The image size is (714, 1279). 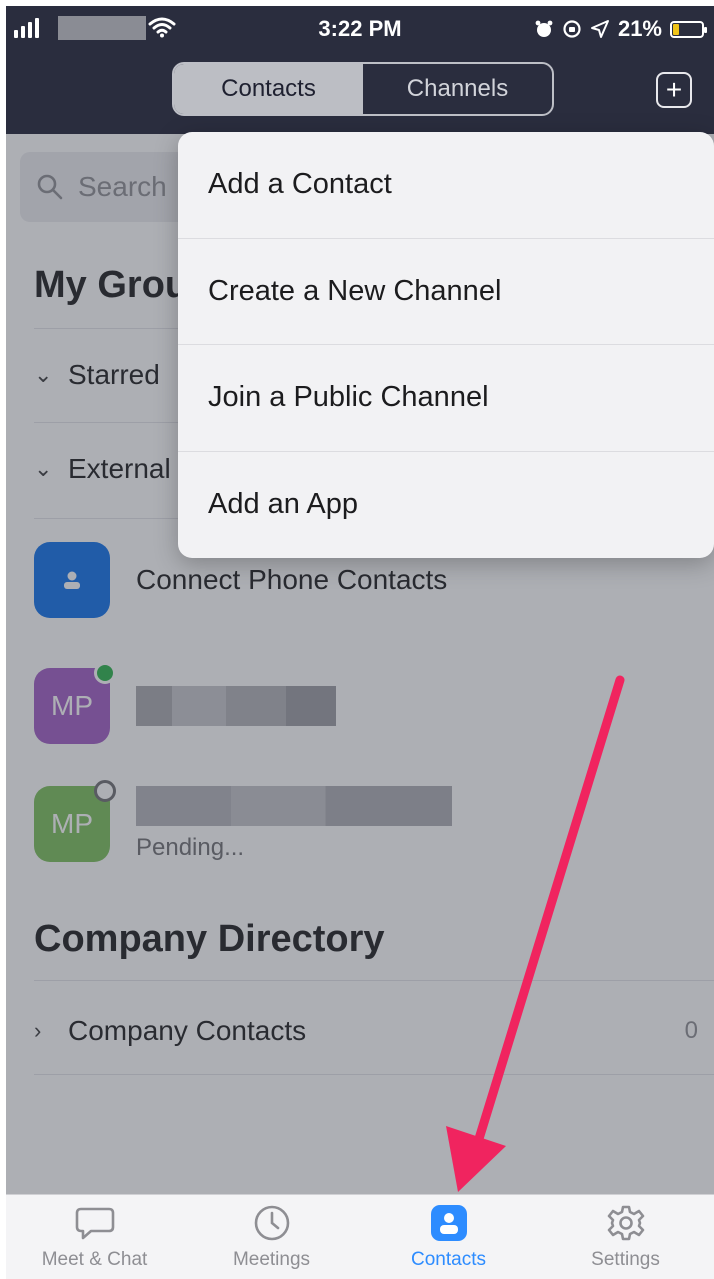 I want to click on top-bar: 3:22 PM 21% Contacts Channels +, so click(x=360, y=70).